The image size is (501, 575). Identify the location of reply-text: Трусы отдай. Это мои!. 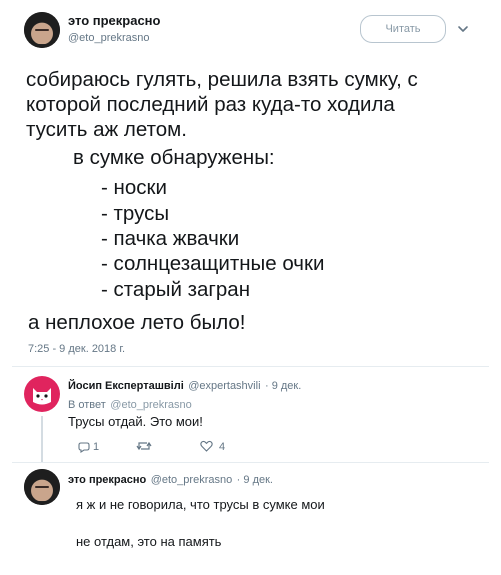
(135, 421).